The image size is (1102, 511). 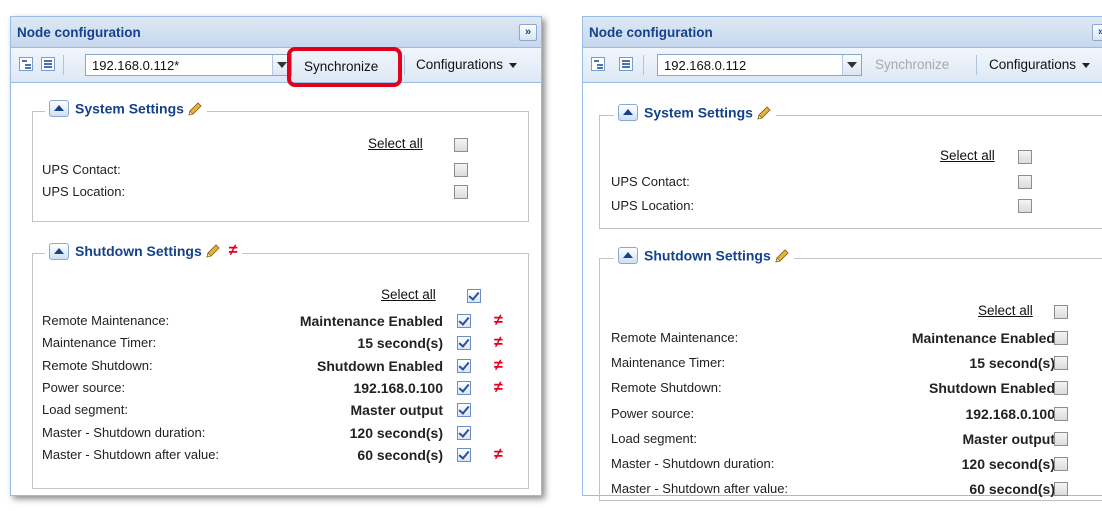 I want to click on setting-row: Load segment: Master output, so click(x=282, y=411).